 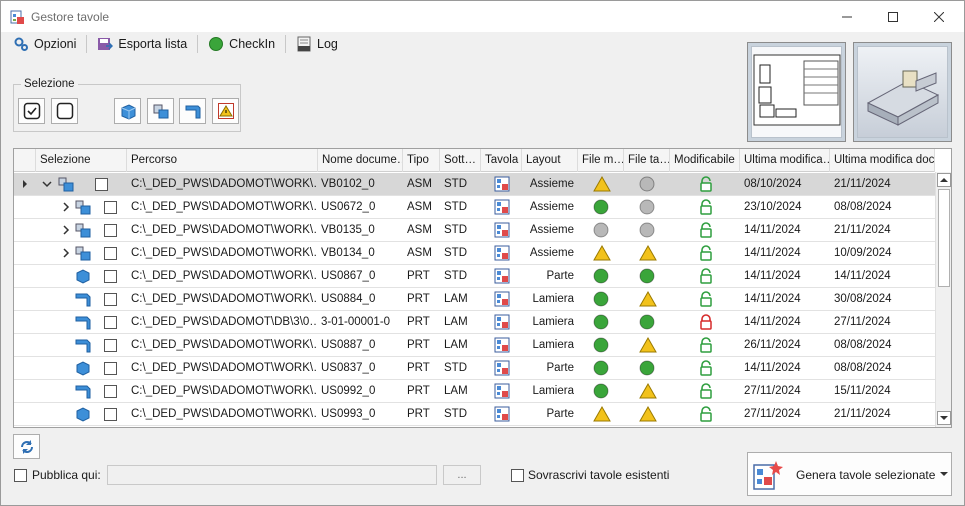 What do you see at coordinates (49, 84) in the screenshot?
I see `selezione-legend: Selezione` at bounding box center [49, 84].